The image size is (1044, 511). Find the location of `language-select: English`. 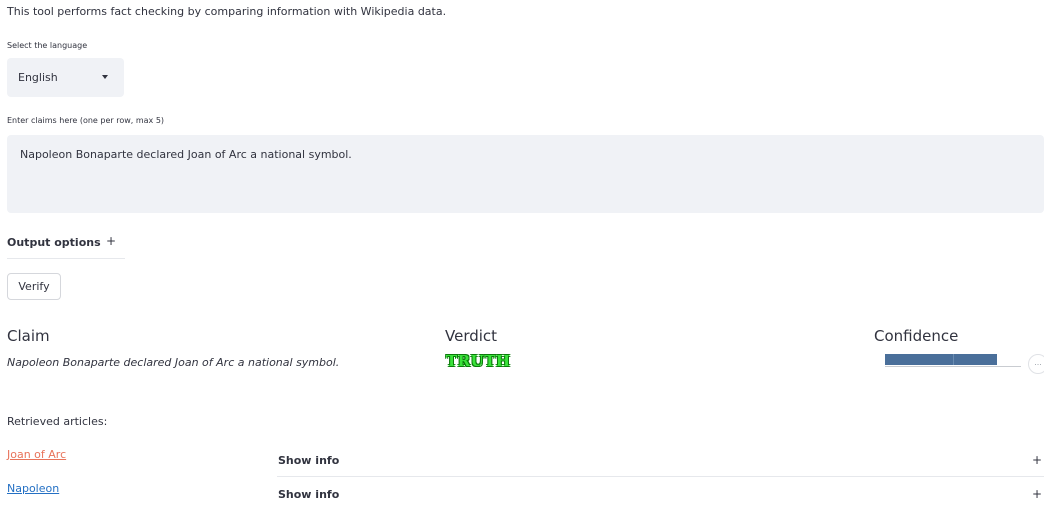

language-select: English is located at coordinates (65, 77).